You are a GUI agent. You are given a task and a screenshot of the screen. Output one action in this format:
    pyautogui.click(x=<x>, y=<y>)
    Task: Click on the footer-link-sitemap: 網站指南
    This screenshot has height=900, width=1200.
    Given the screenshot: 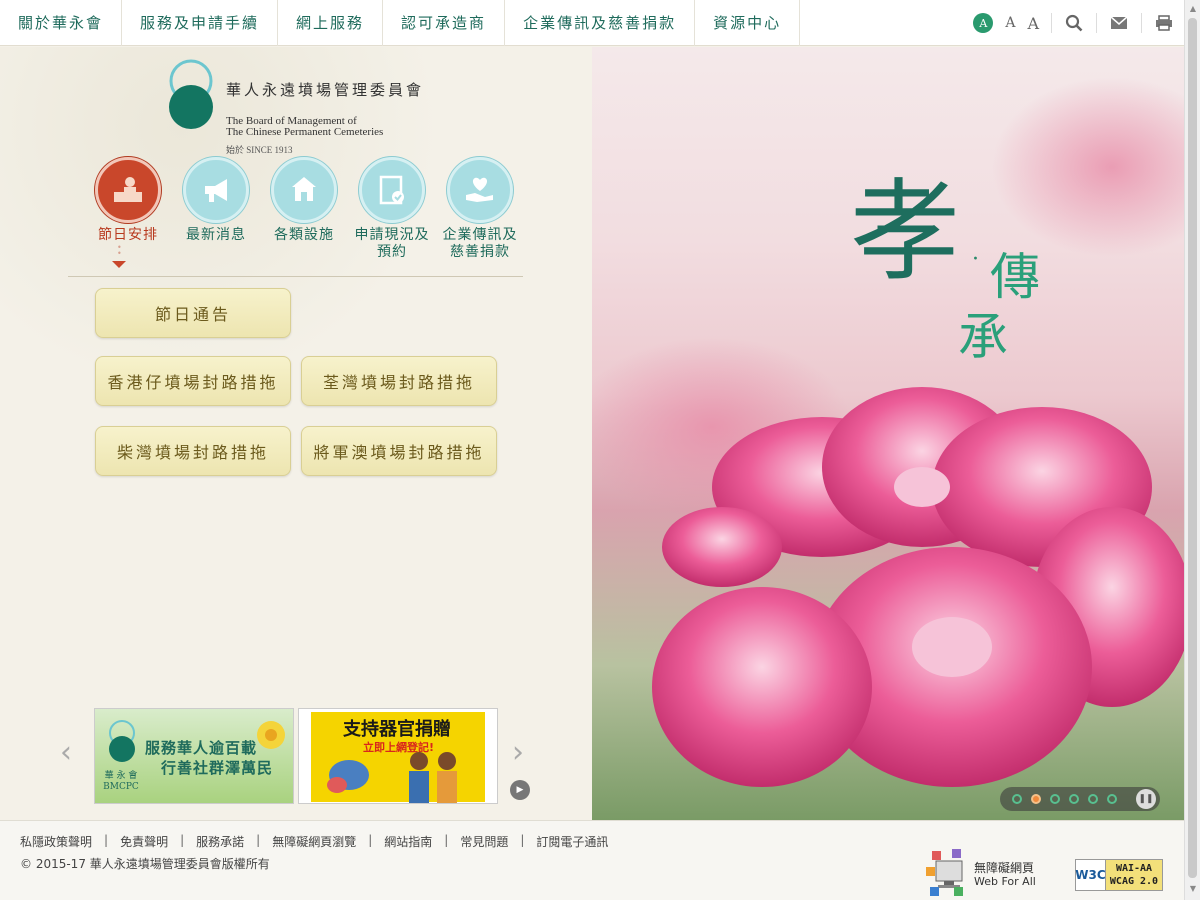 What is the action you would take?
    pyautogui.click(x=408, y=841)
    